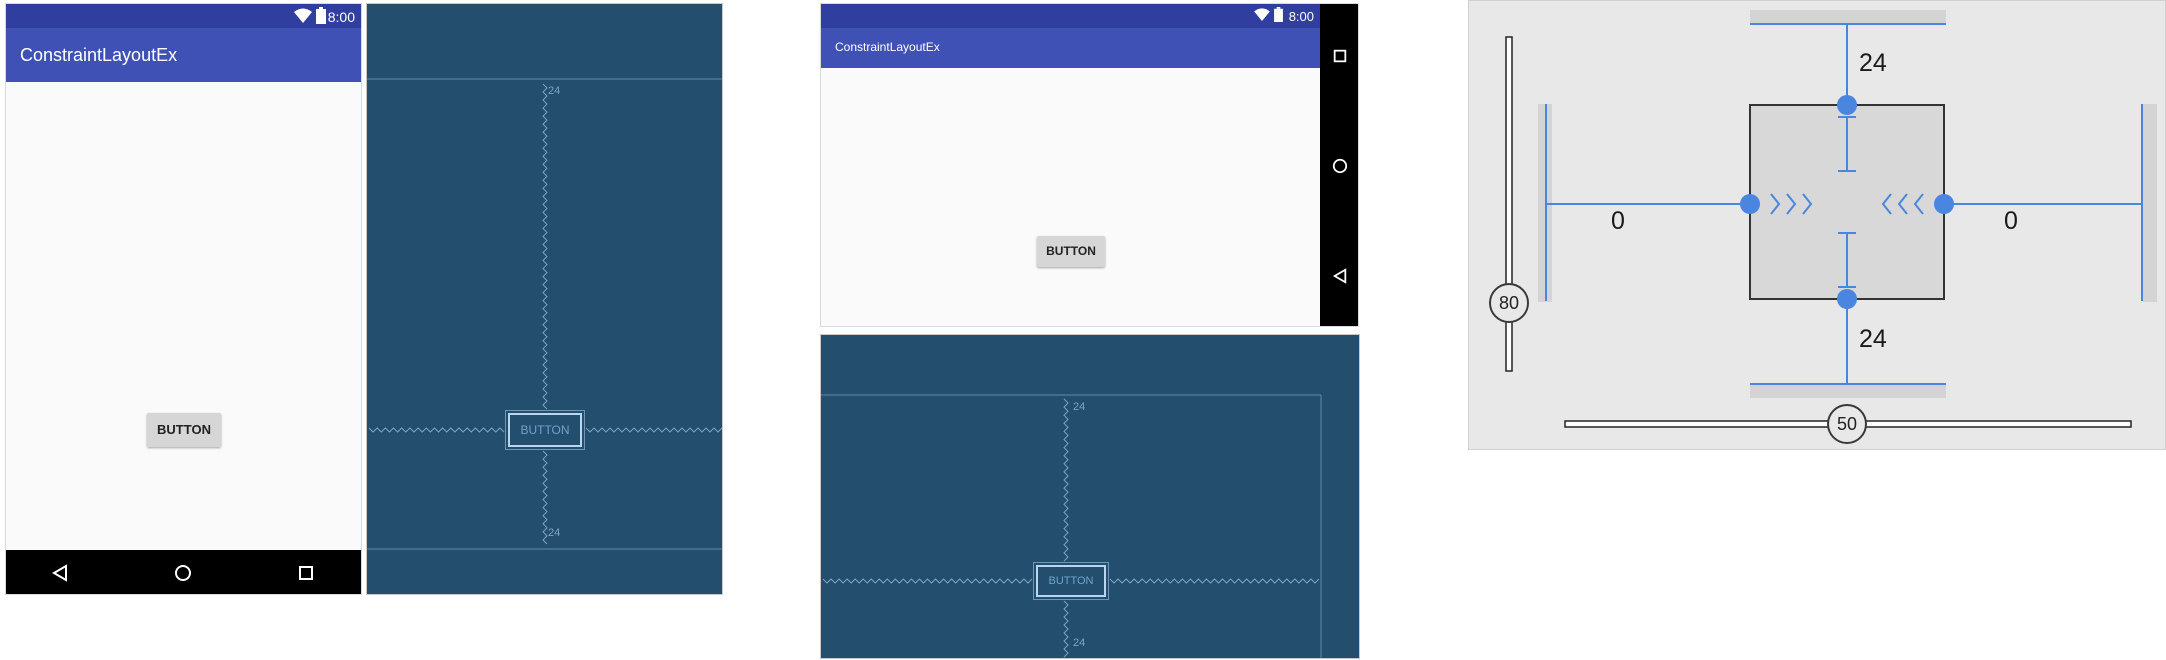 The width and height of the screenshot is (2166, 660). Describe the element at coordinates (1873, 63) in the screenshot. I see `top-margin-value: 24` at that location.